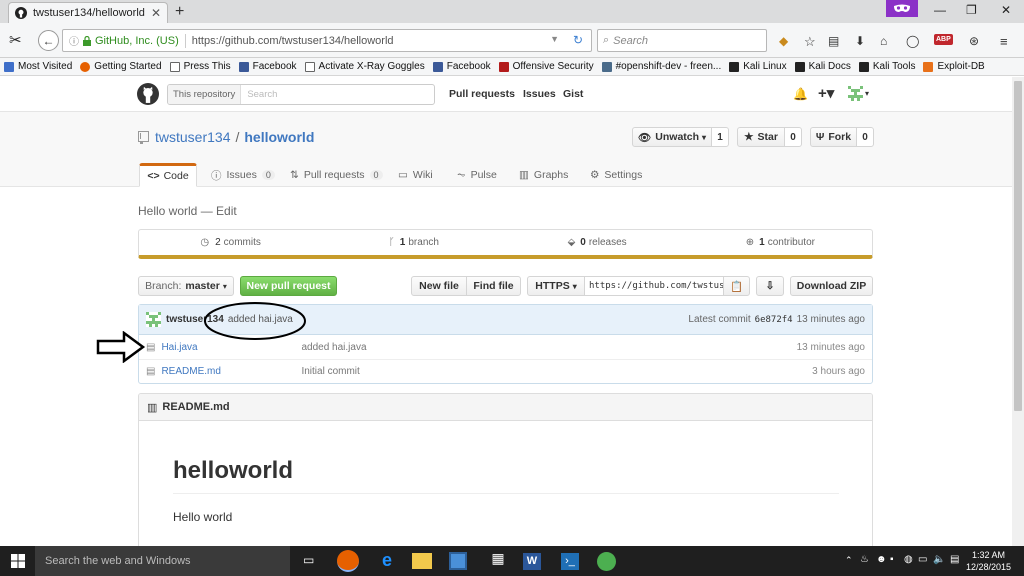 Image resolution: width=1024 pixels, height=576 pixels. I want to click on restore-icon: ❐, so click(971, 10).